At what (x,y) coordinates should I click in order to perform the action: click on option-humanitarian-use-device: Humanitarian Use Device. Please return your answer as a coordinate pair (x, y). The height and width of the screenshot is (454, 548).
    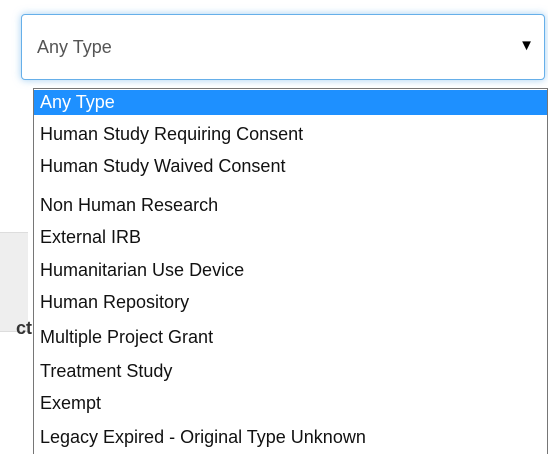
    Looking at the image, I should click on (290, 270).